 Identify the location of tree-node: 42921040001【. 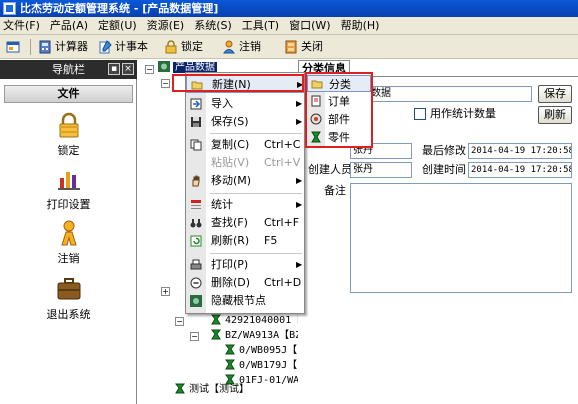
(255, 321).